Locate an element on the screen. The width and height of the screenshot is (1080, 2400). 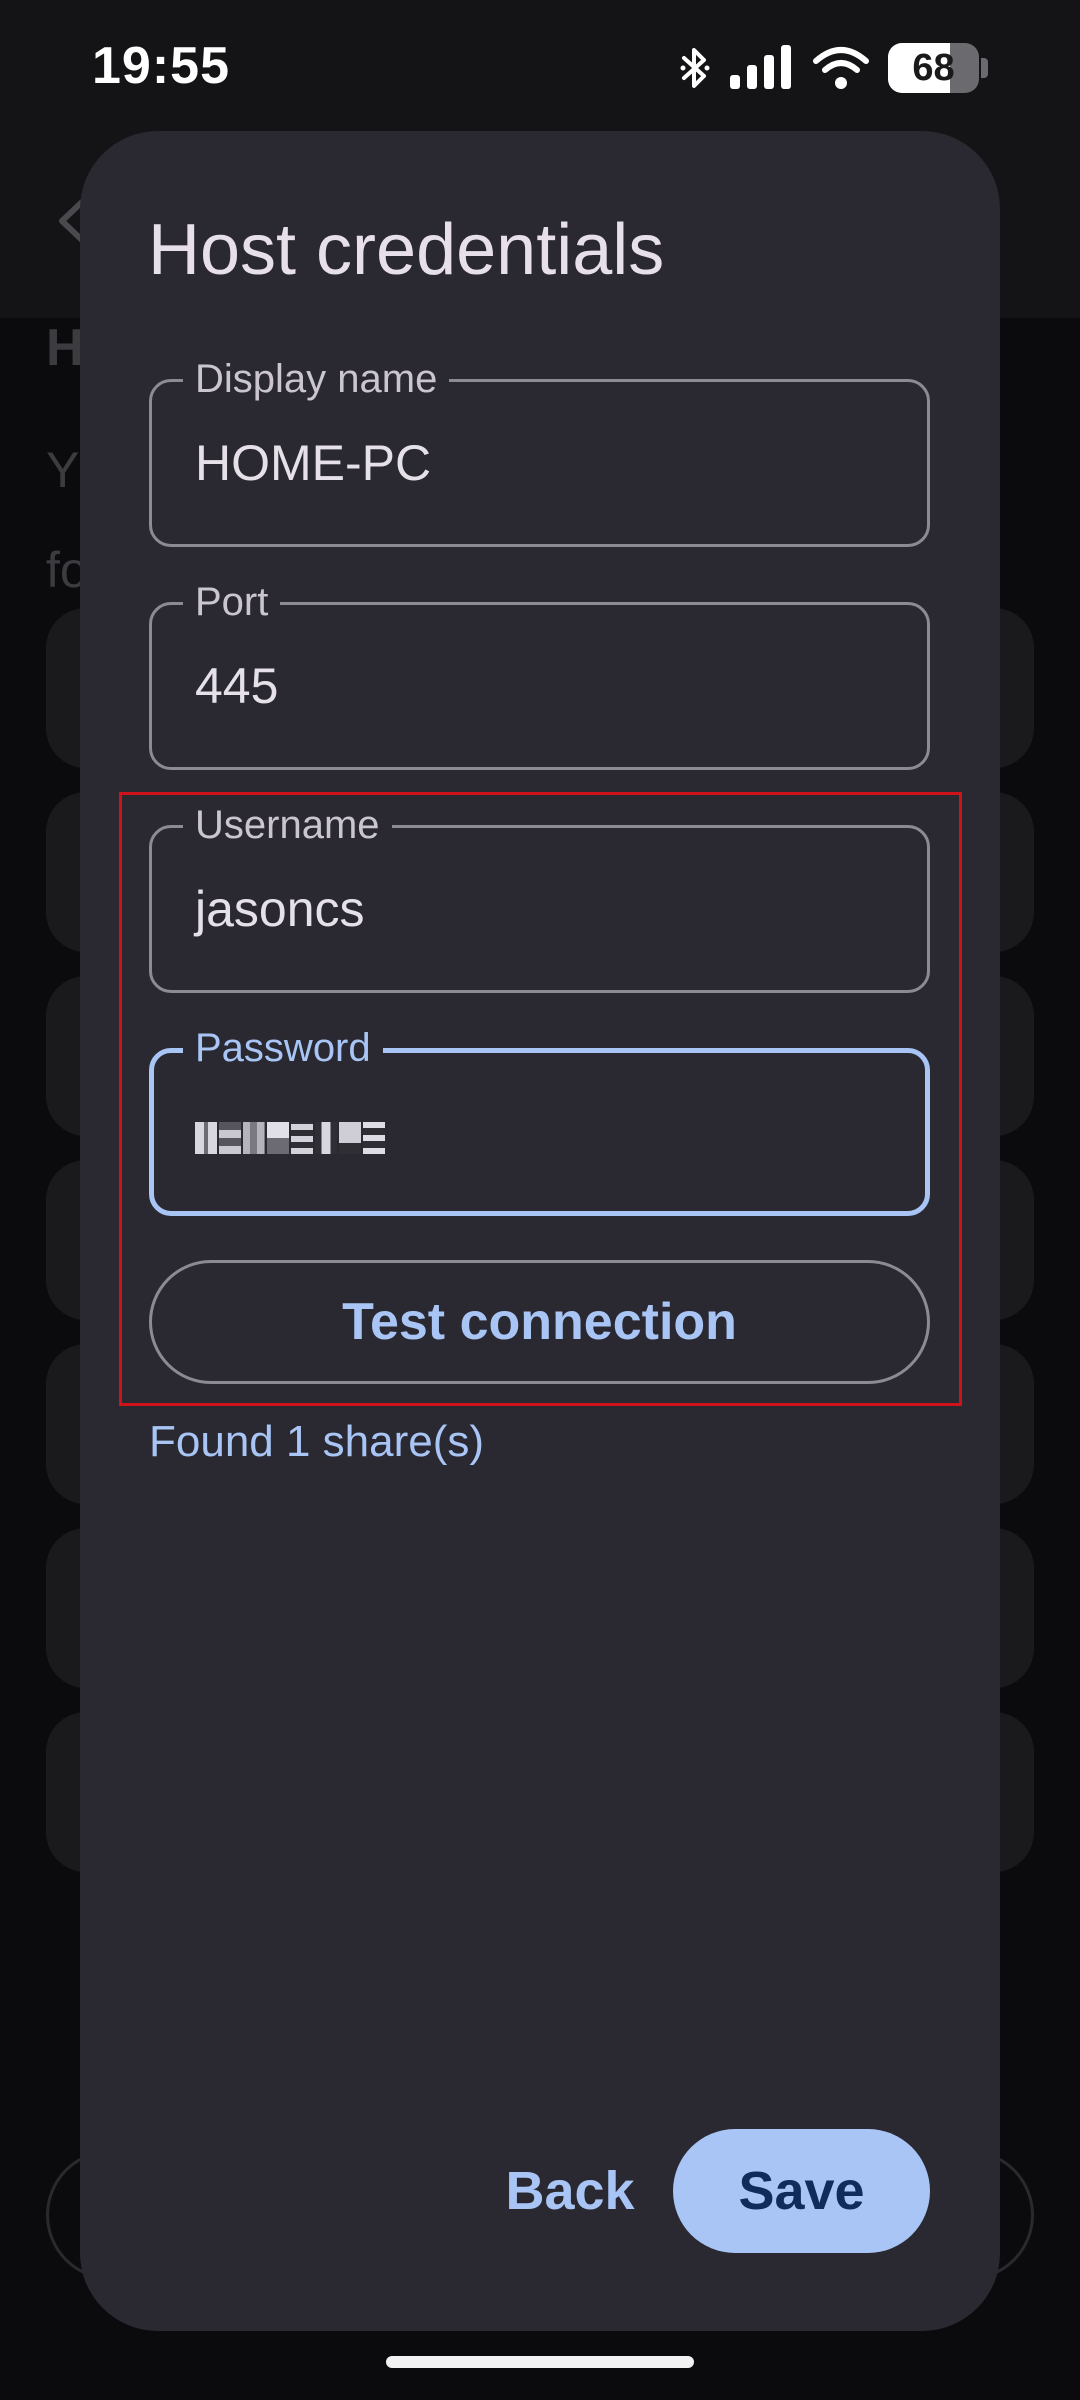
battery-level: 68 is located at coordinates (933, 67).